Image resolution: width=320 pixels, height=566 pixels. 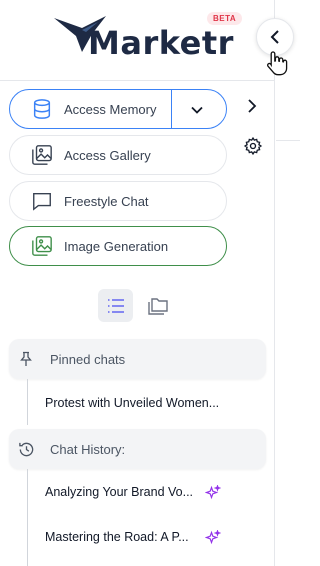 I want to click on gear-icon, so click(x=253, y=146).